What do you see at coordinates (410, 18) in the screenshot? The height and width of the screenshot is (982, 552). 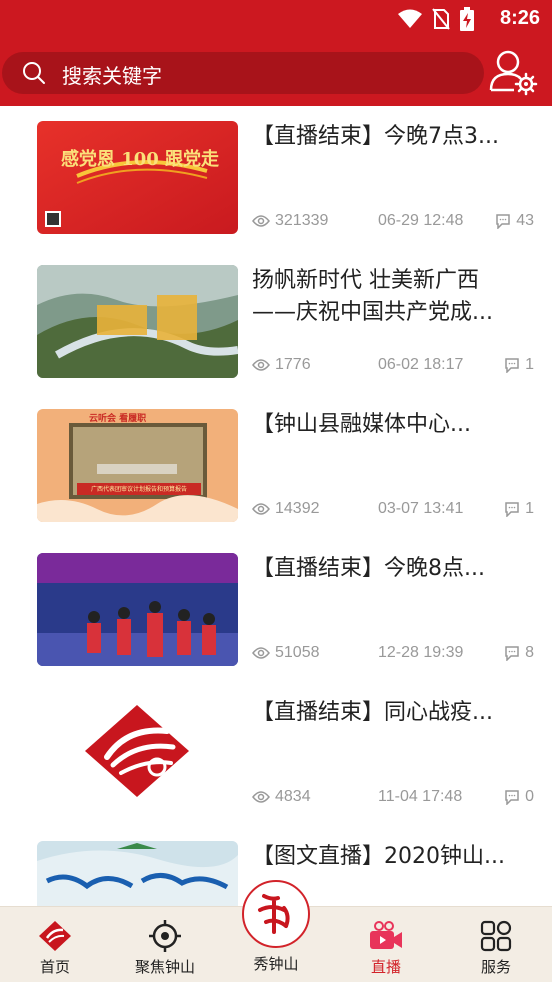 I see `wifi-icon` at bounding box center [410, 18].